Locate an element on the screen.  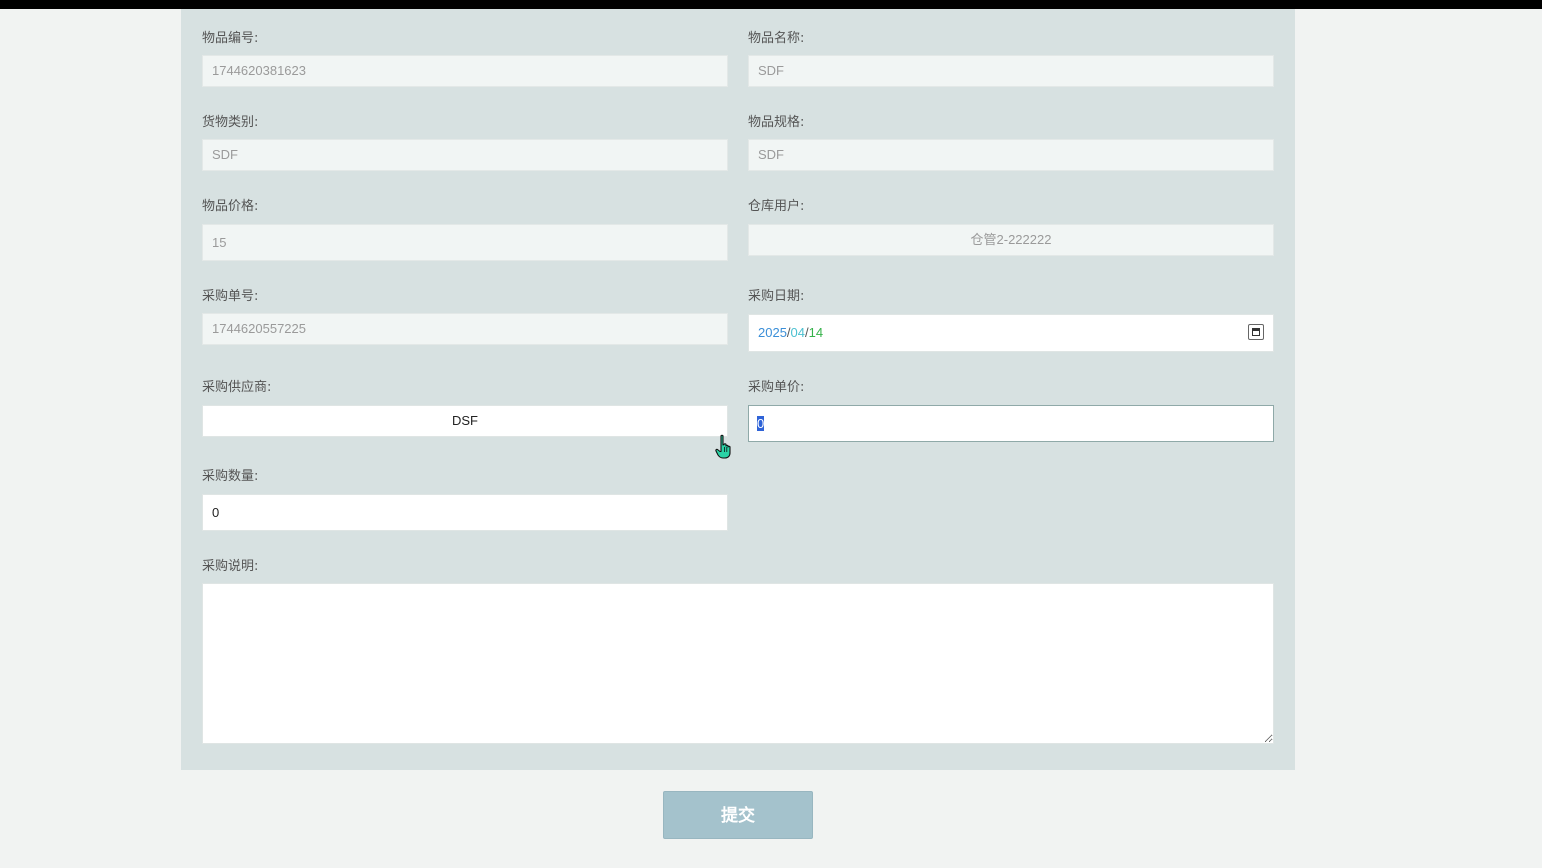
warehouse-user-label: 仓库用户: is located at coordinates (776, 206).